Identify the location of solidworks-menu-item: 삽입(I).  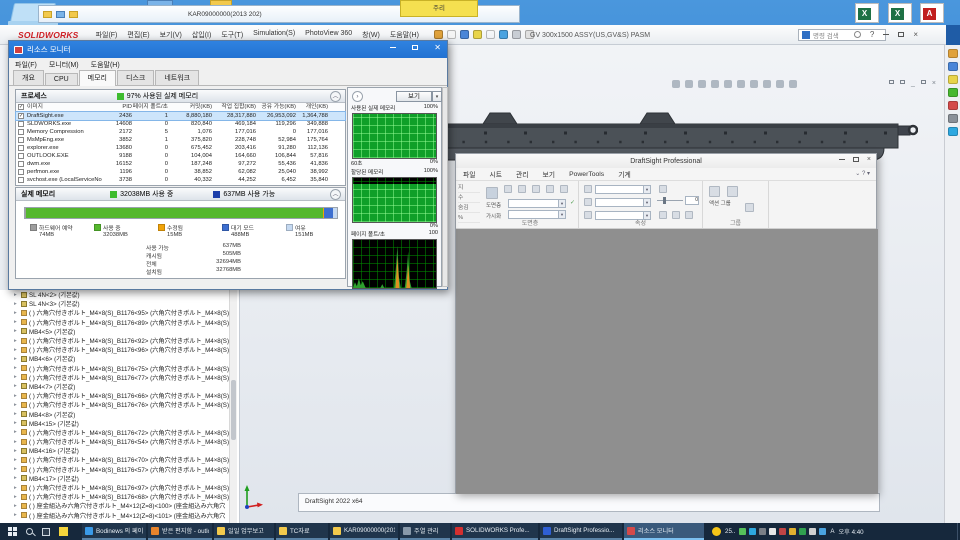
(202, 35).